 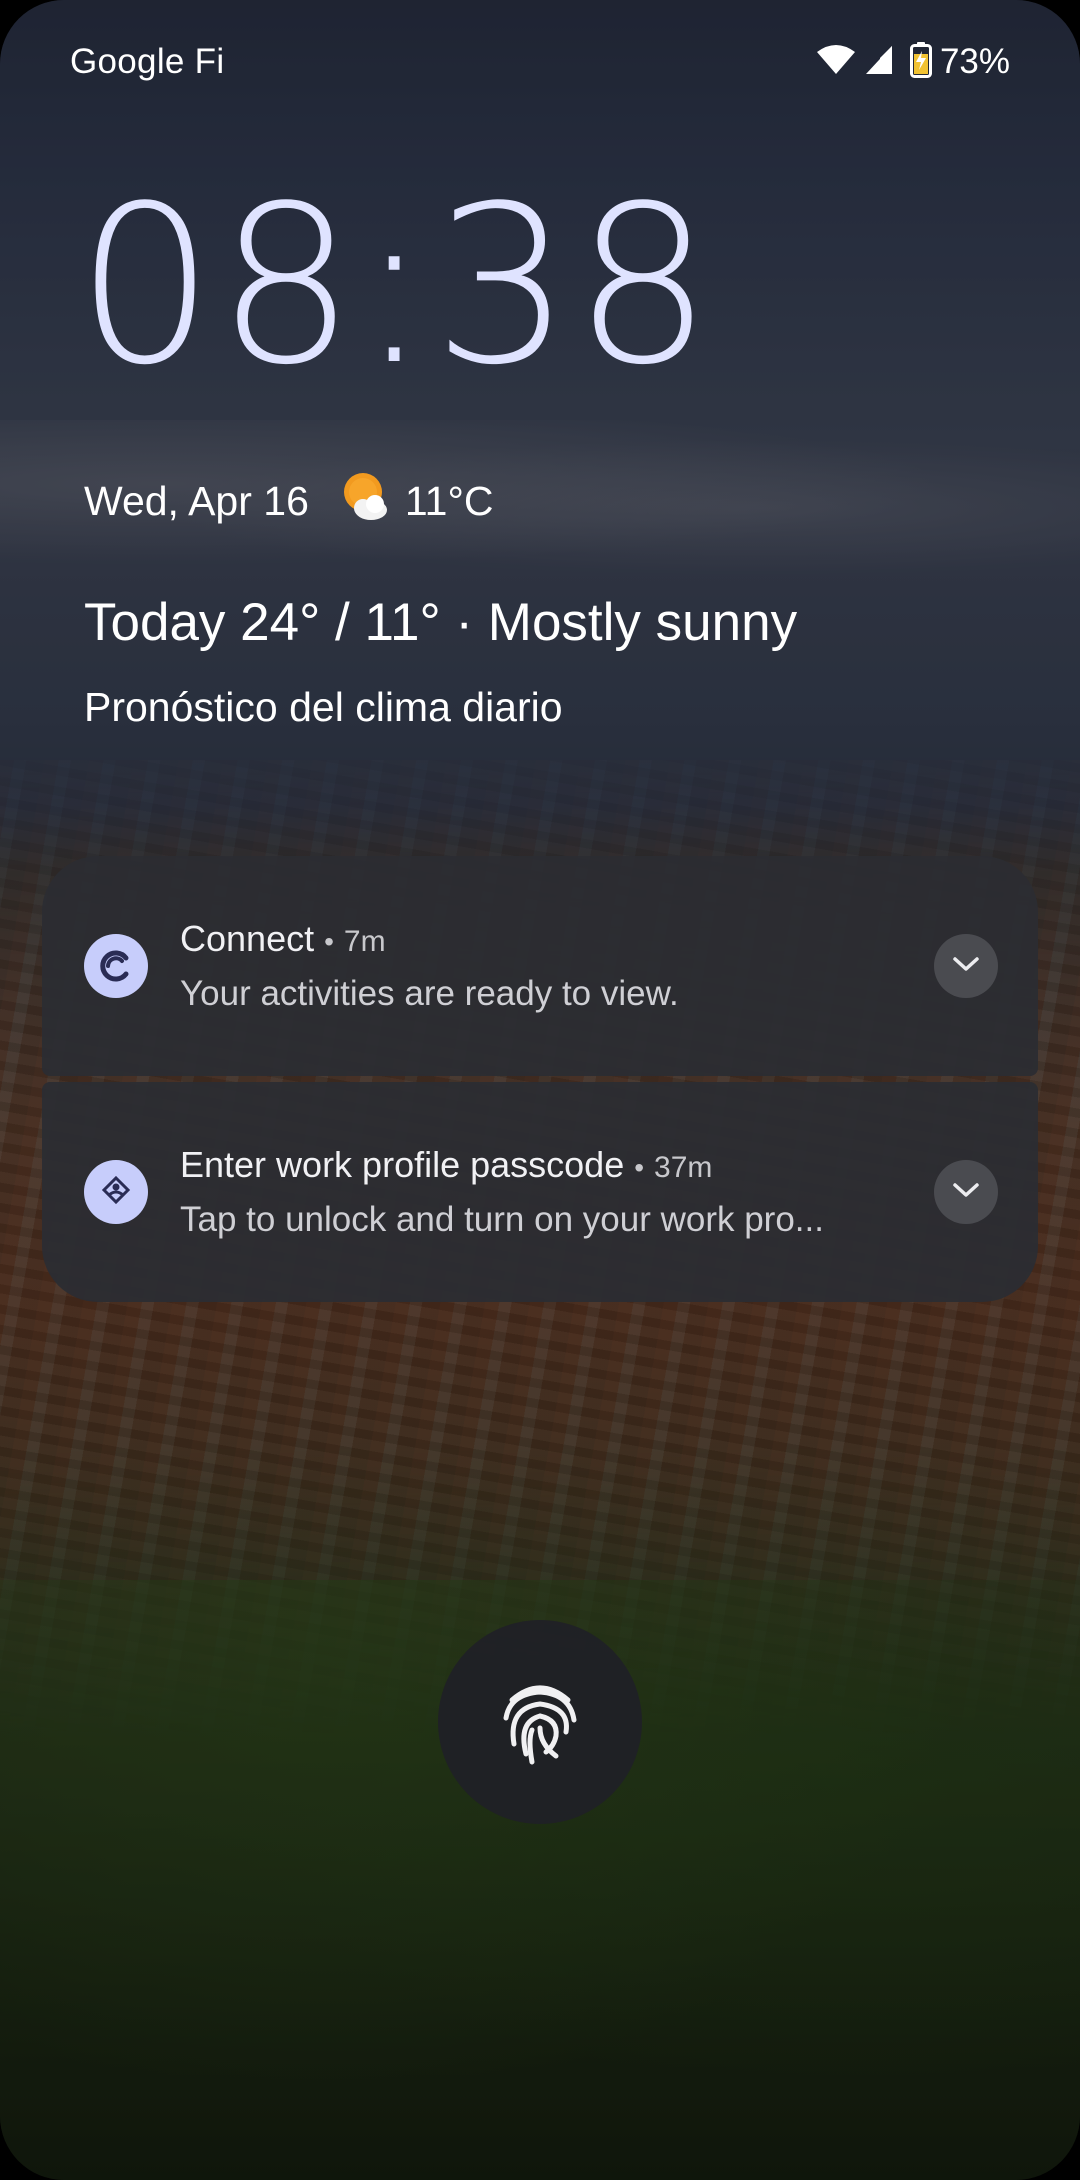 I want to click on date-label: Wed, Apr 16, so click(x=196, y=500).